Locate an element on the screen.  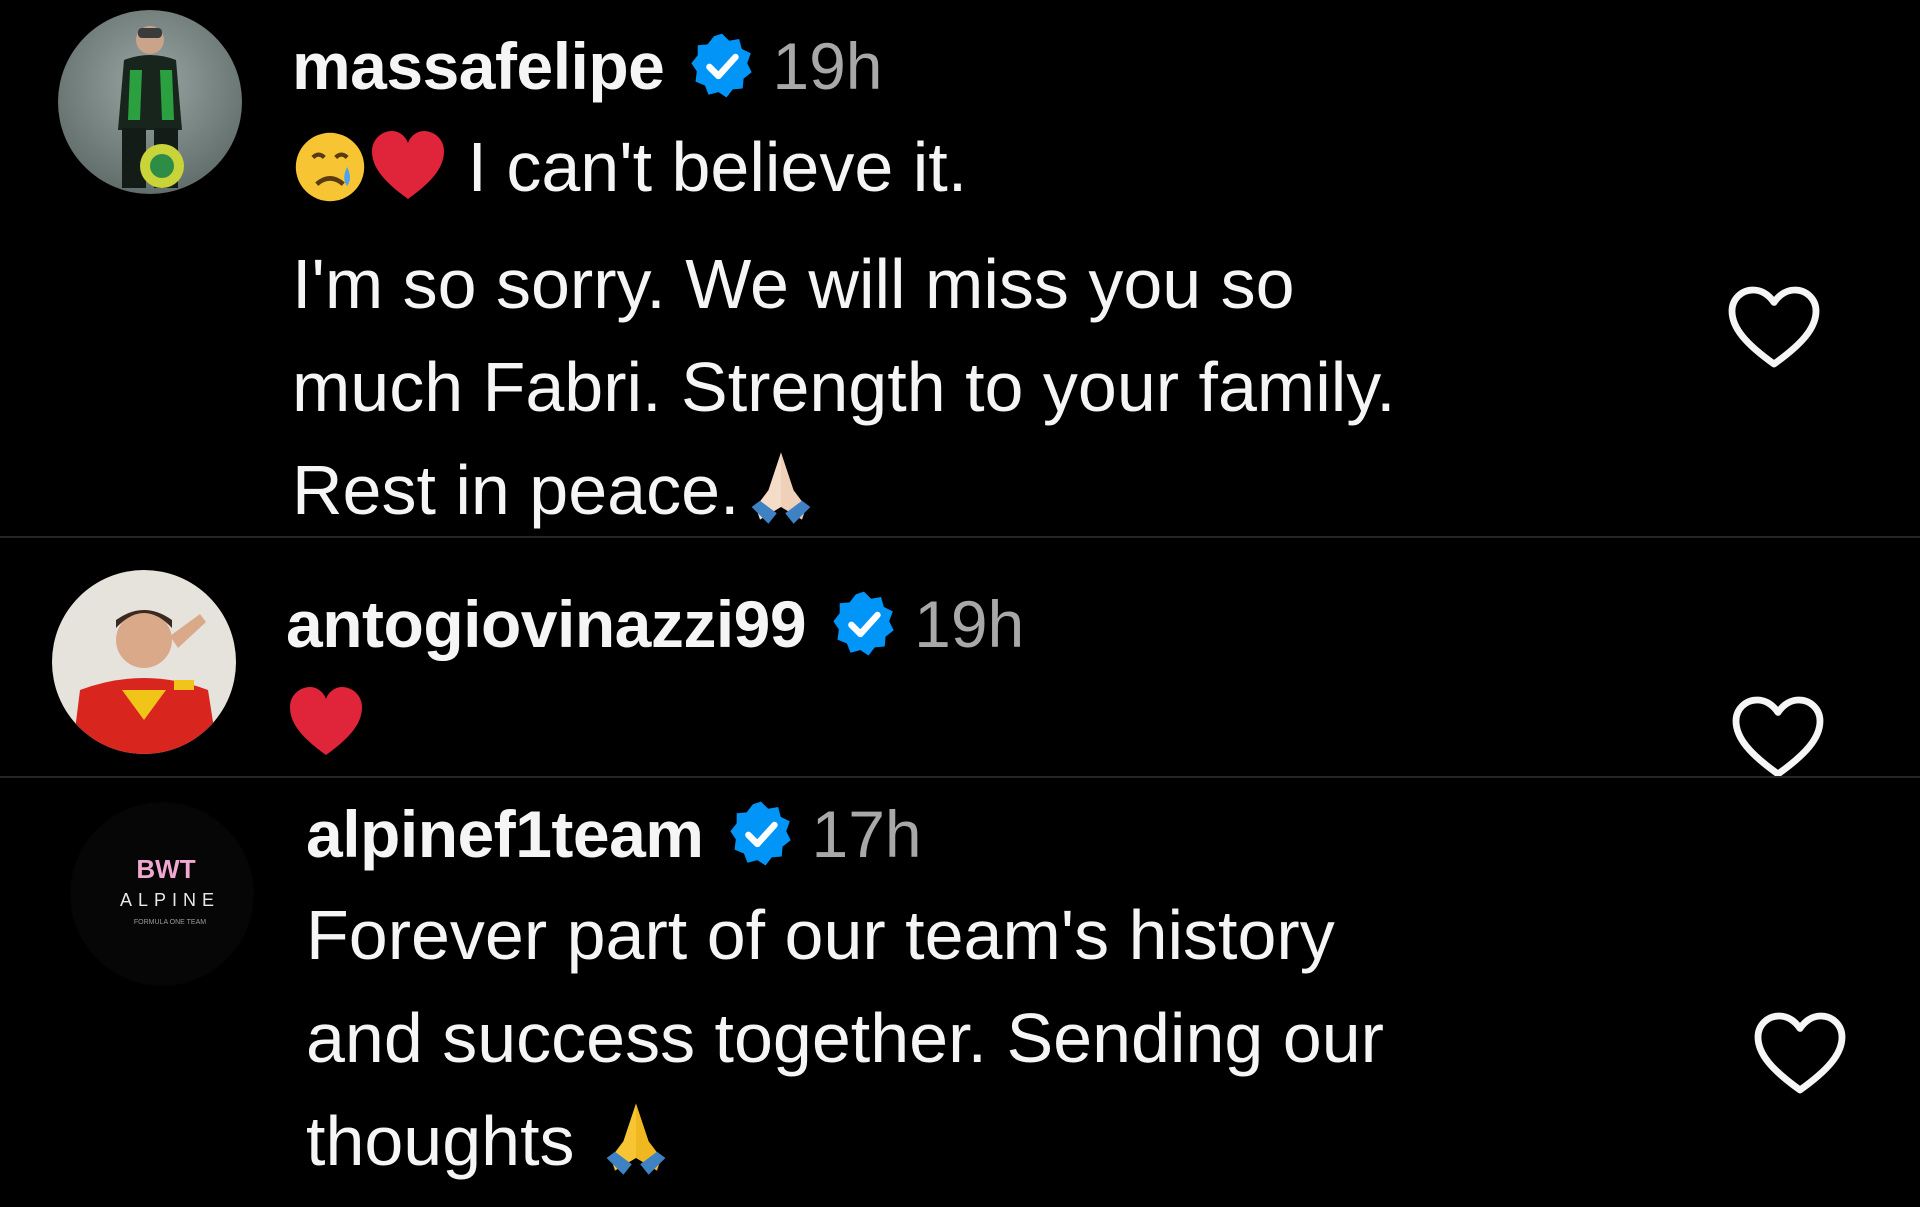
folded-hands-emoji is located at coordinates (636, 1151).